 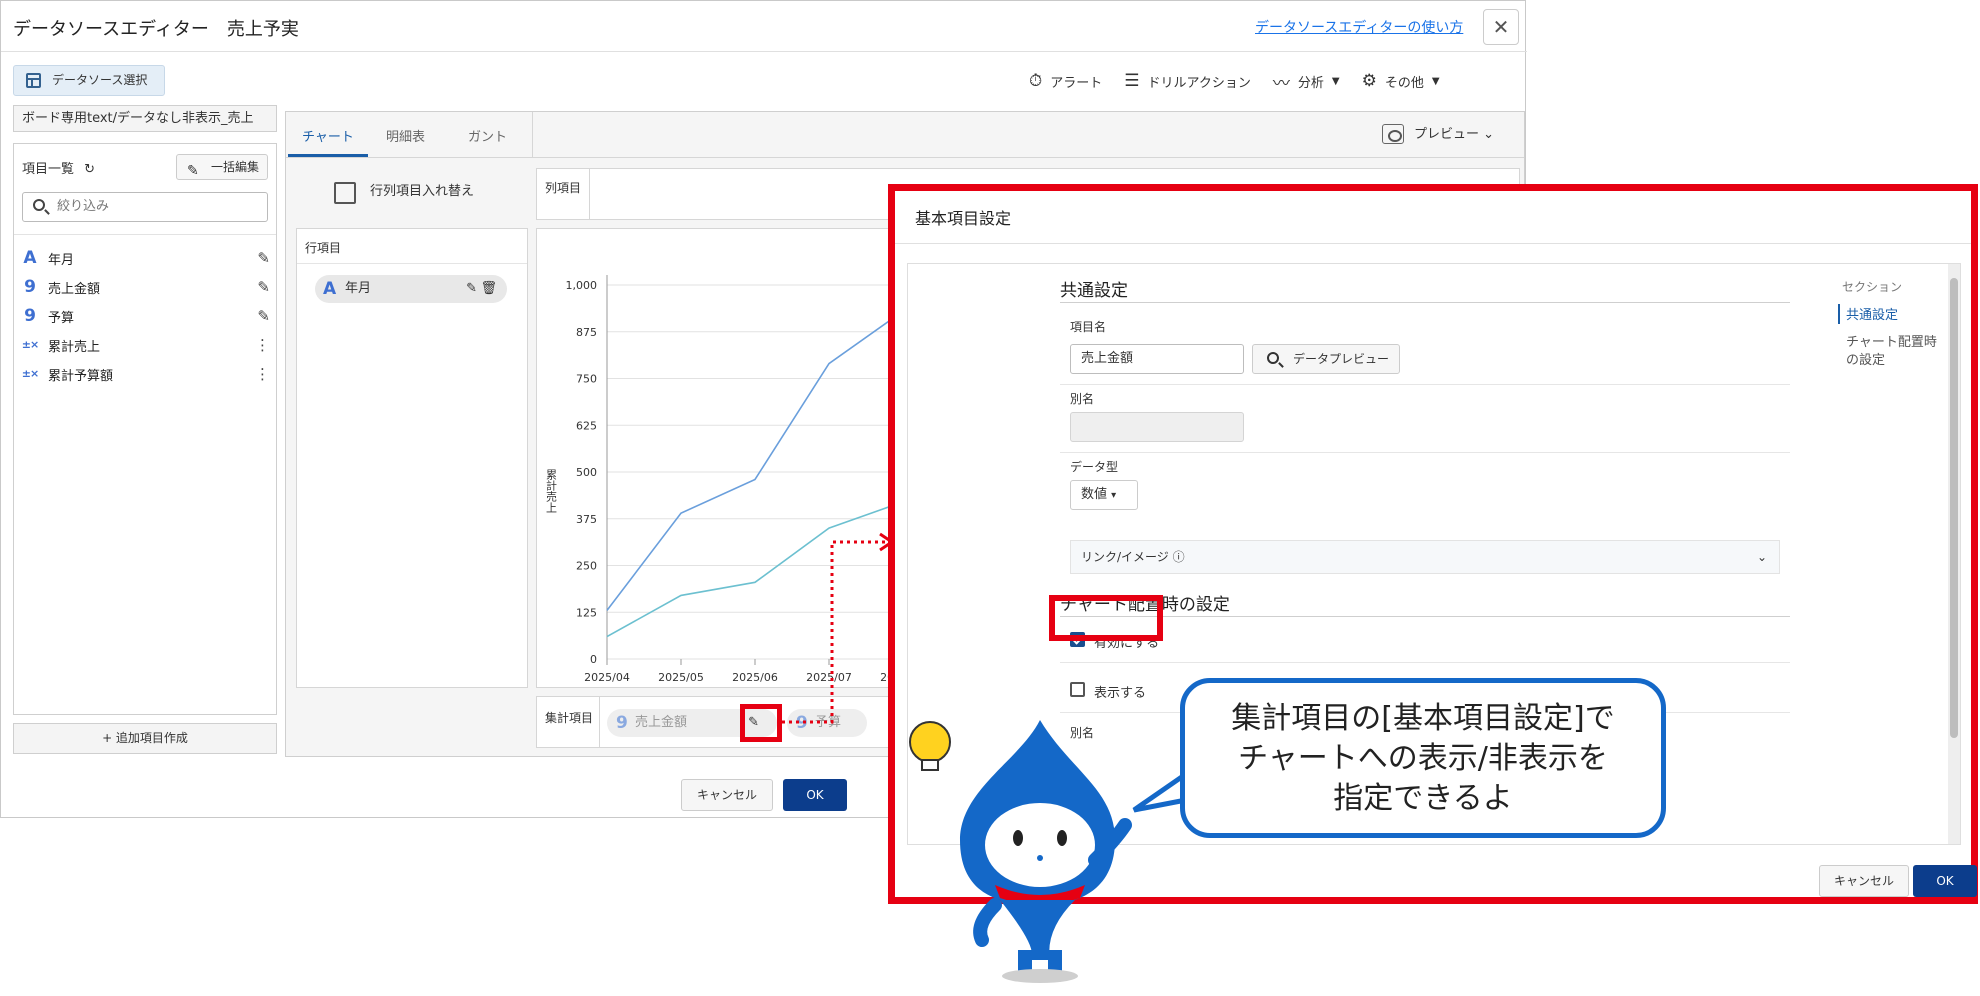 What do you see at coordinates (1114, 495) in the screenshot?
I see `caret-down-icon: ▾` at bounding box center [1114, 495].